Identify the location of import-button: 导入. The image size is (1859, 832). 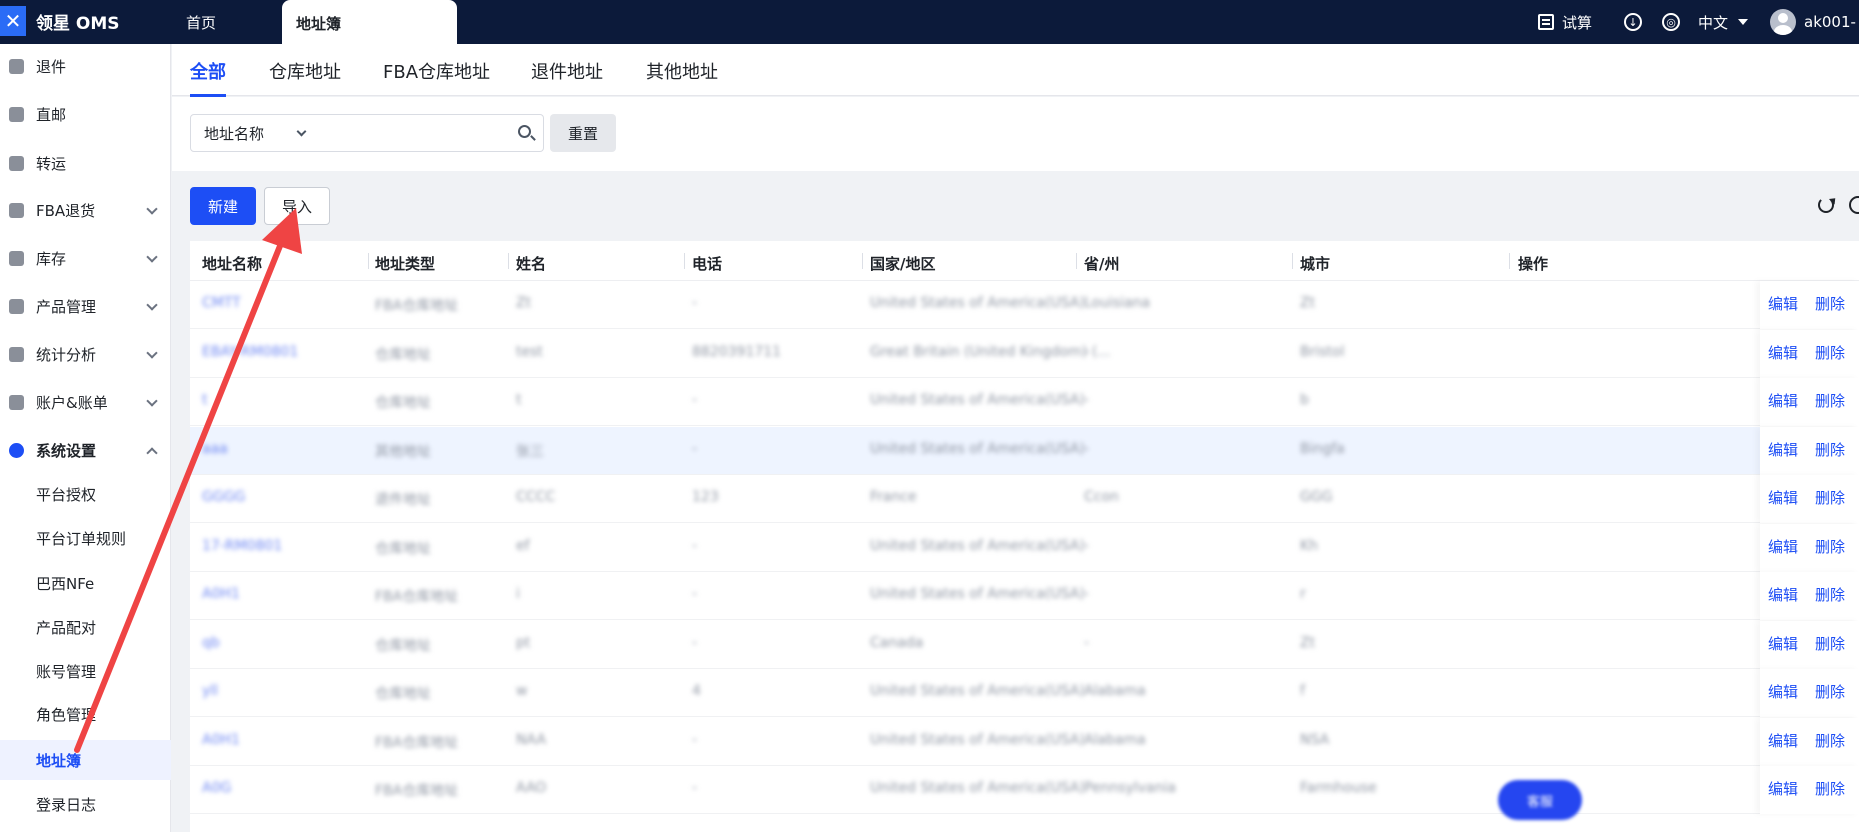
(297, 206).